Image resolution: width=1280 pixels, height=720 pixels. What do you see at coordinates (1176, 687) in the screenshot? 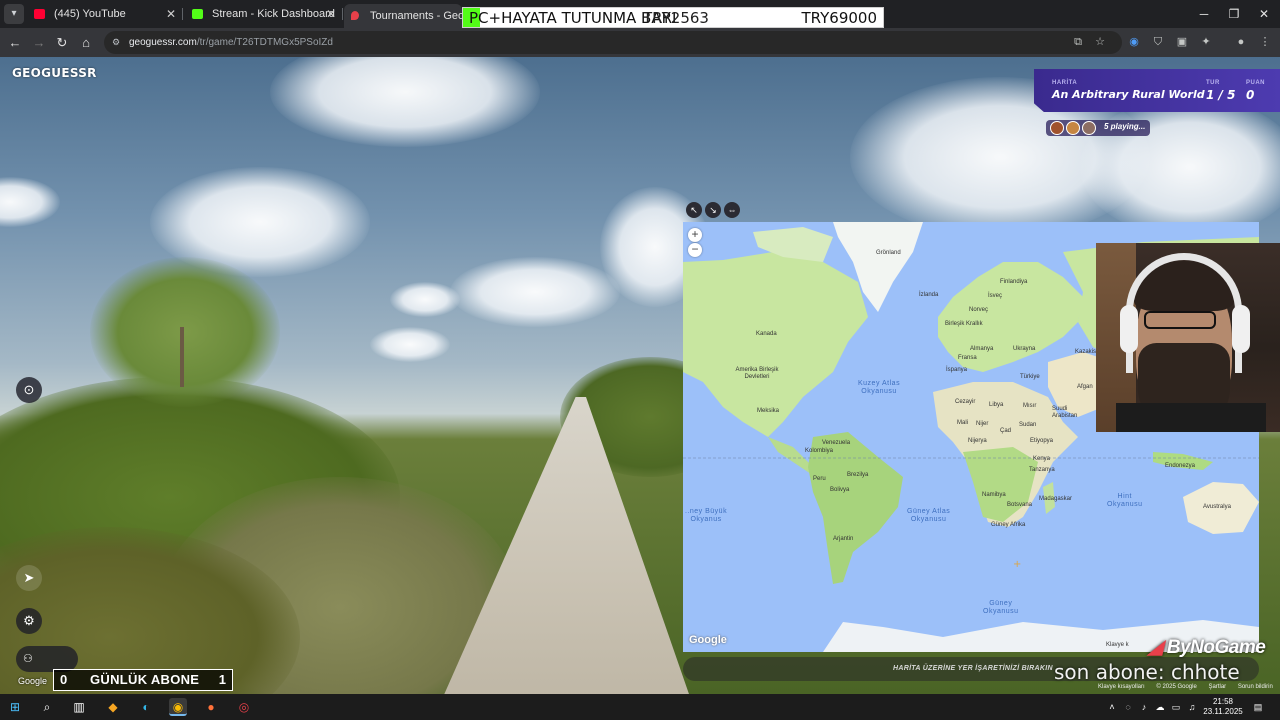
I see `copyright-text: © 2025 Google` at bounding box center [1176, 687].